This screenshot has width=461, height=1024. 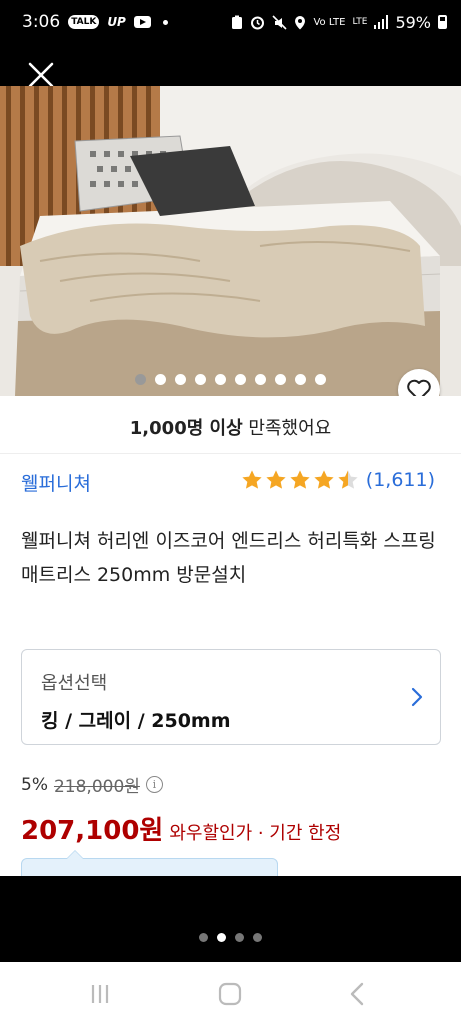 What do you see at coordinates (34, 784) in the screenshot?
I see `discount-percent: 5%` at bounding box center [34, 784].